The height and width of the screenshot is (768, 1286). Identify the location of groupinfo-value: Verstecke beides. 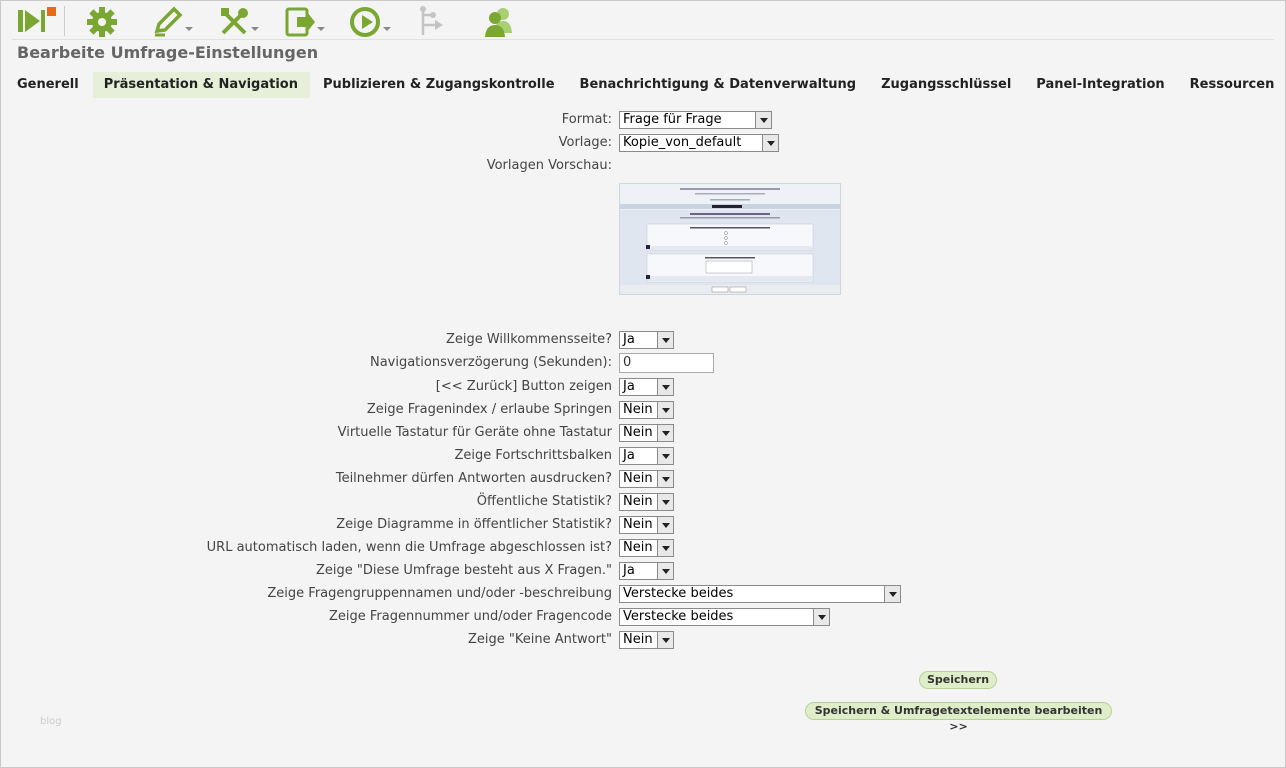
(678, 593).